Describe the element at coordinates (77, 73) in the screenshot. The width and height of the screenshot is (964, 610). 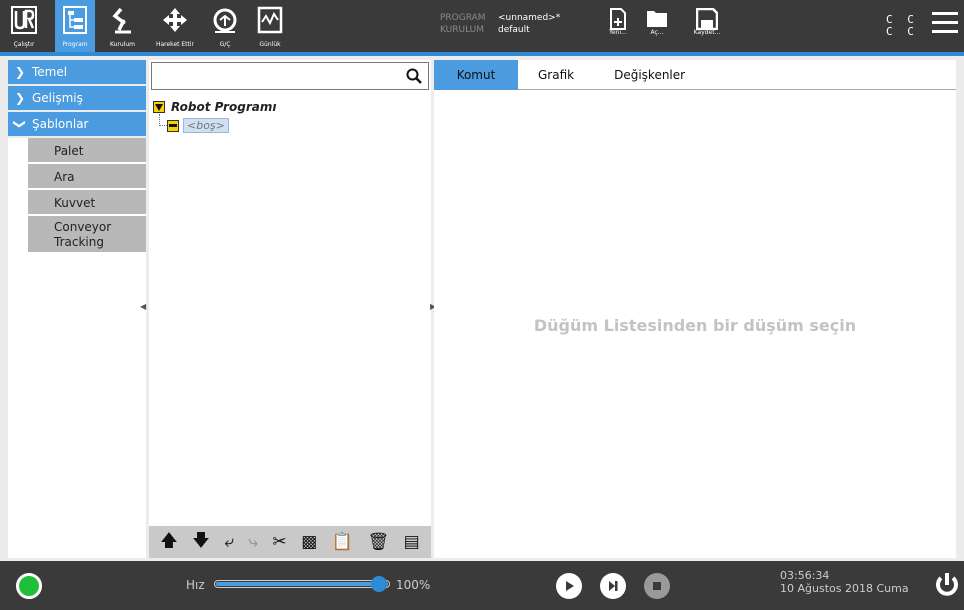
I see `category-basic: ❯ Temel` at that location.